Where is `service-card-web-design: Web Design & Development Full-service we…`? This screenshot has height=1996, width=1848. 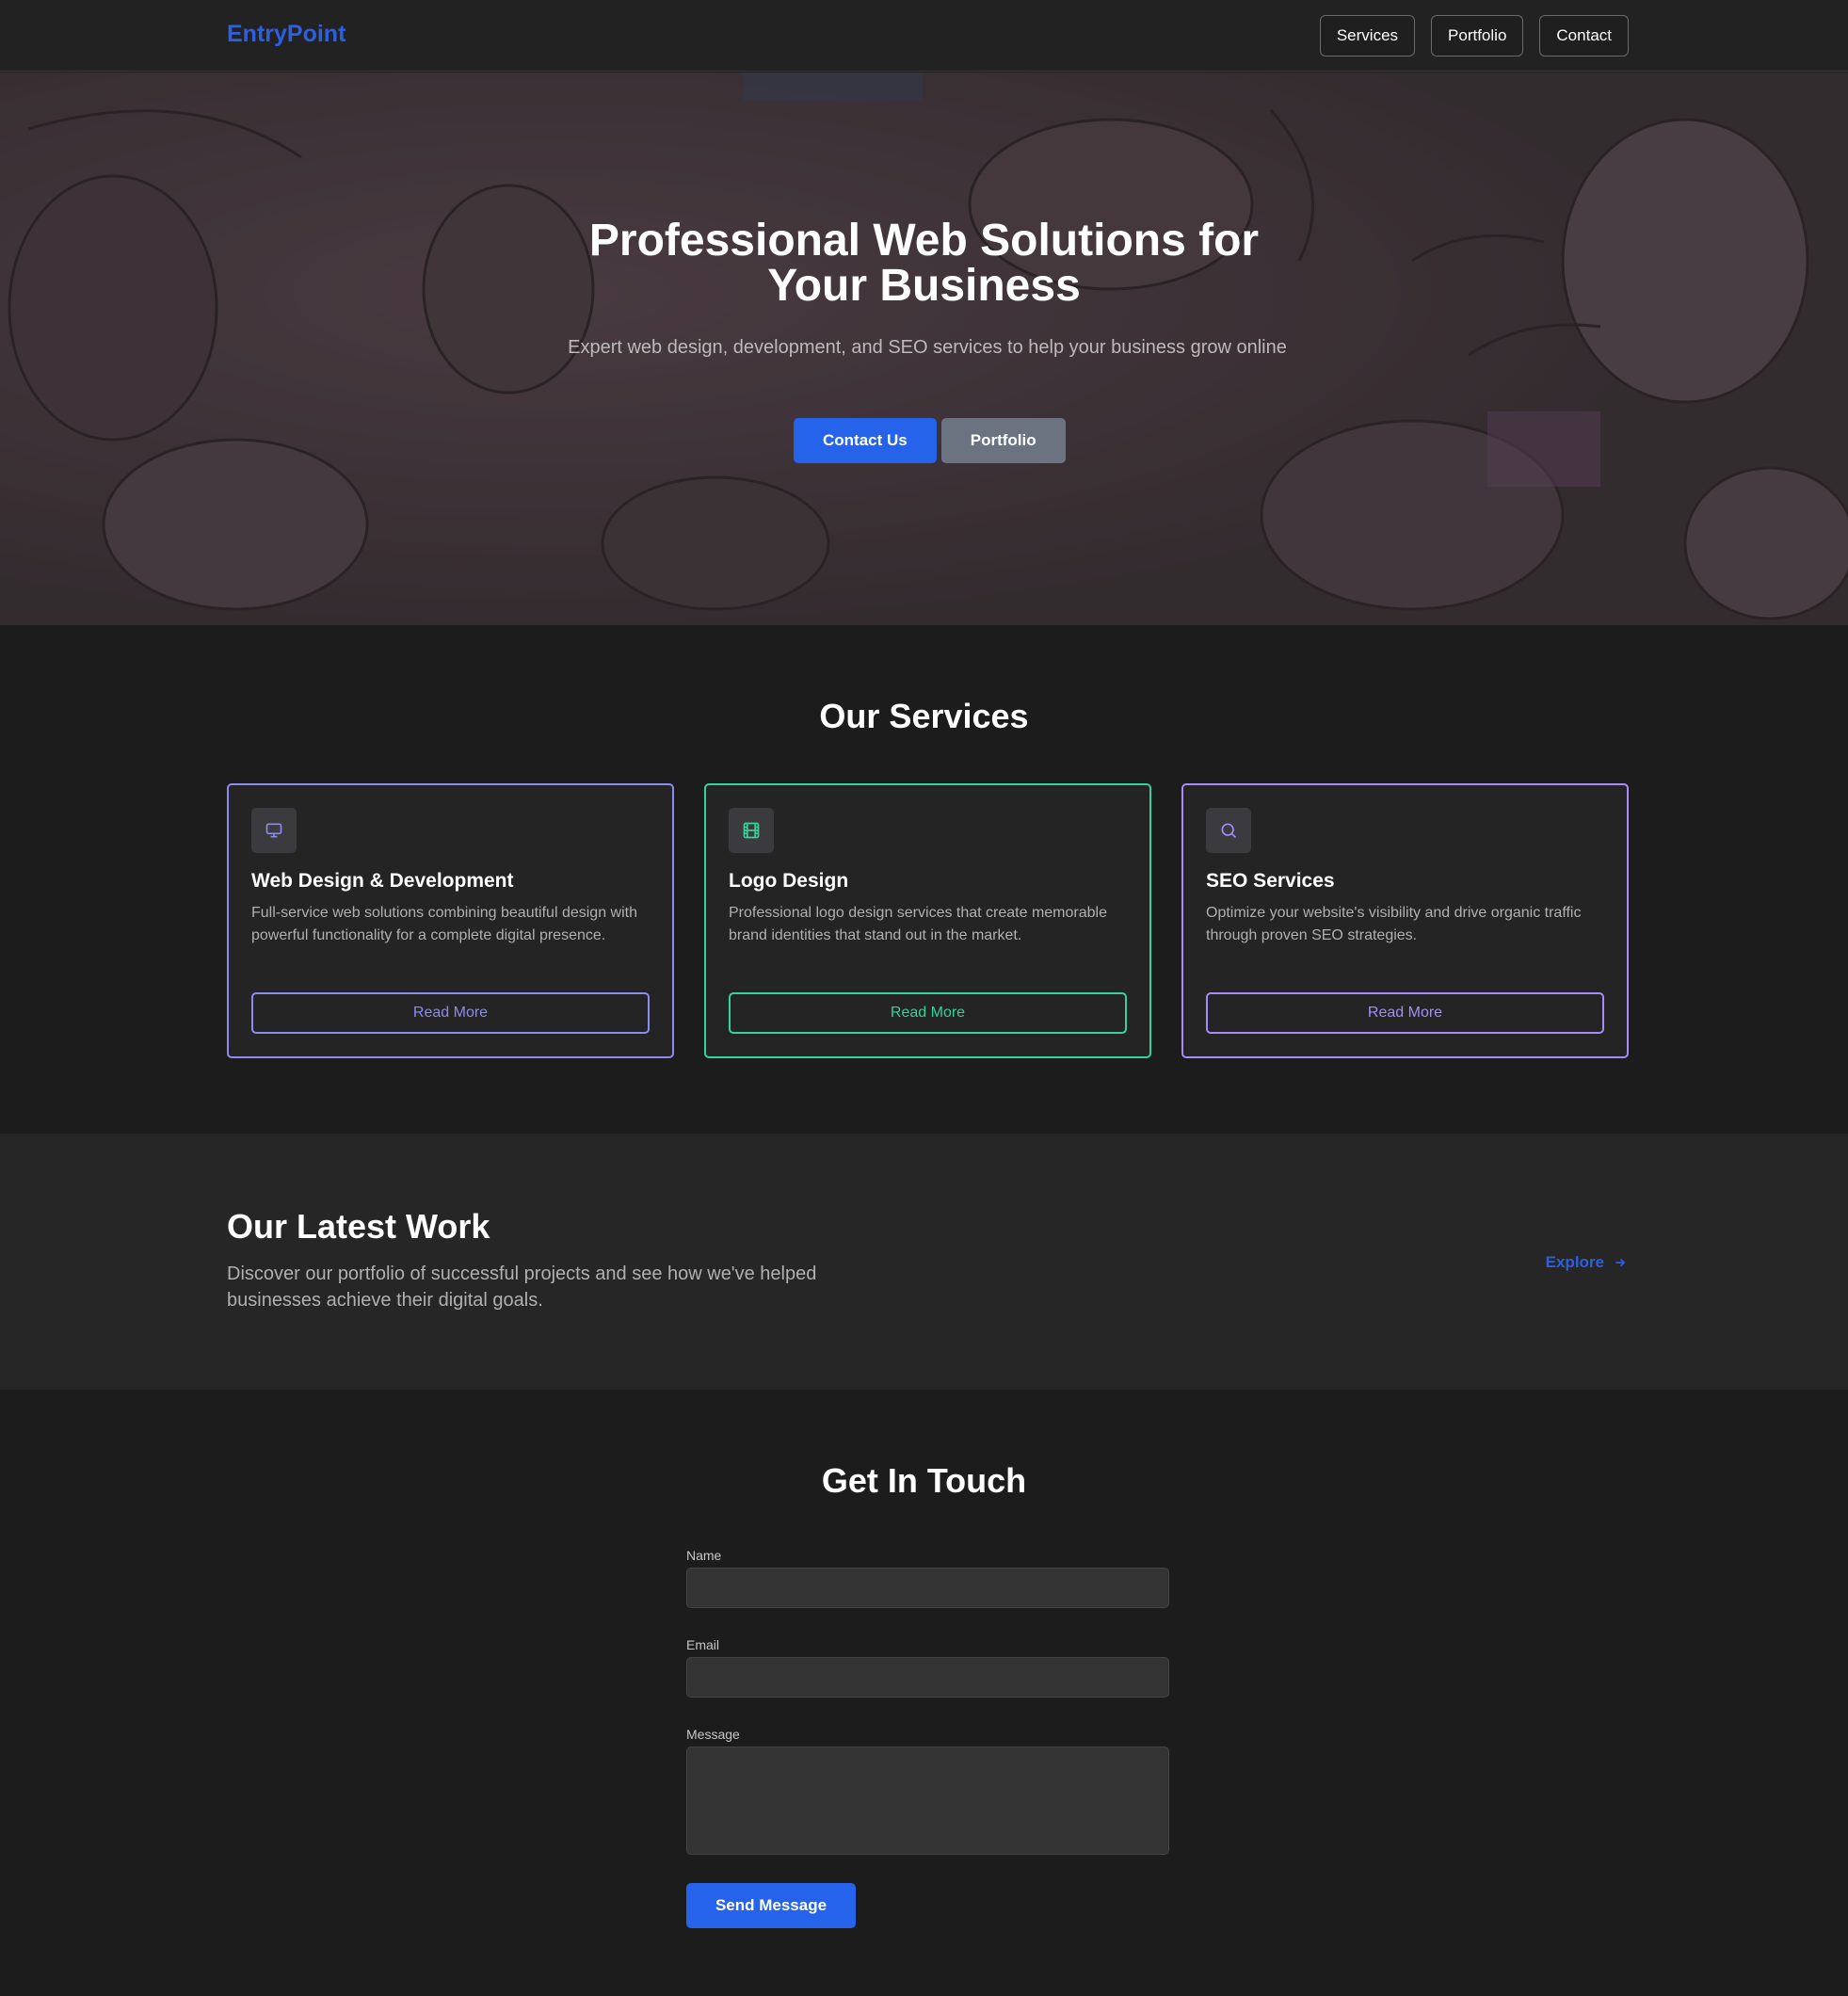 service-card-web-design: Web Design & Development Full-service we… is located at coordinates (450, 920).